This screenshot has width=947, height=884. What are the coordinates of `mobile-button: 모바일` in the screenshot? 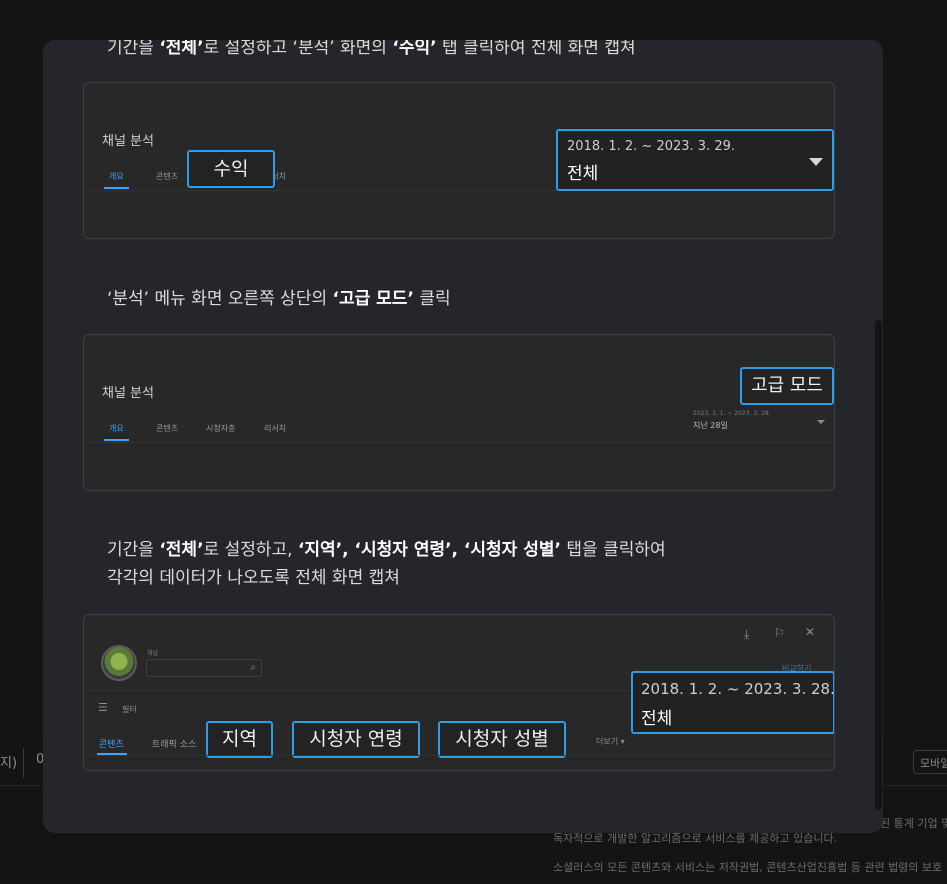 It's located at (930, 762).